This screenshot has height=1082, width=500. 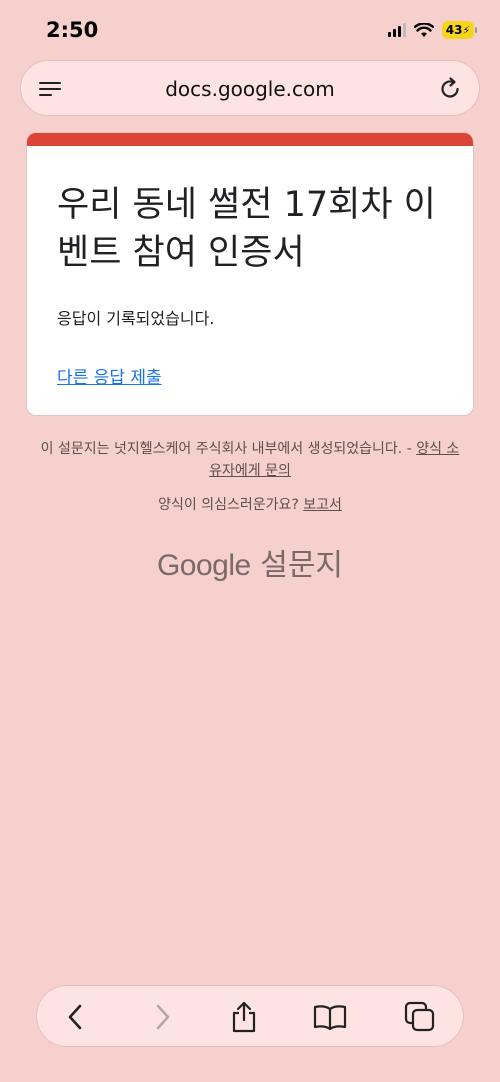 I want to click on bottom-toolbar, so click(x=250, y=1016).